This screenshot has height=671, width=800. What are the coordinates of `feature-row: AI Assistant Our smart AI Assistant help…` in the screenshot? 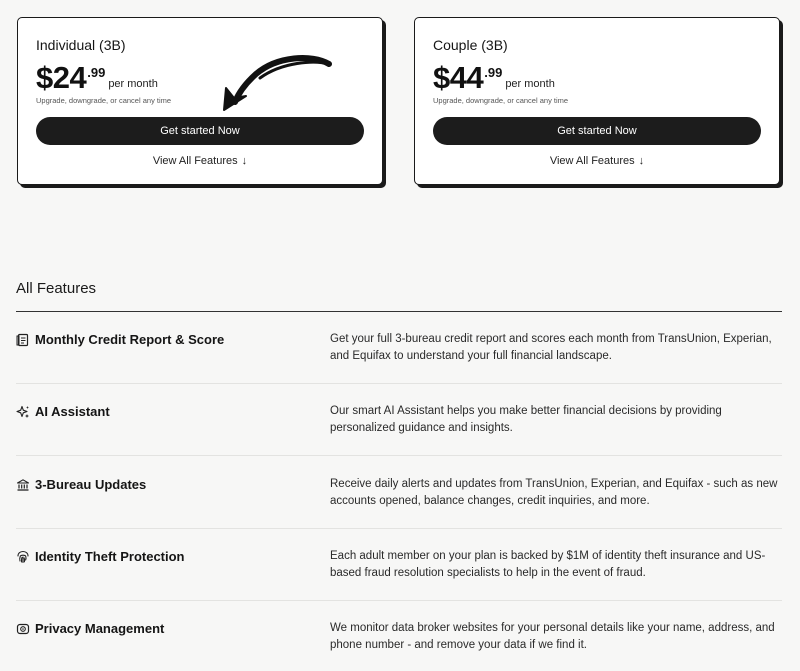 It's located at (399, 420).